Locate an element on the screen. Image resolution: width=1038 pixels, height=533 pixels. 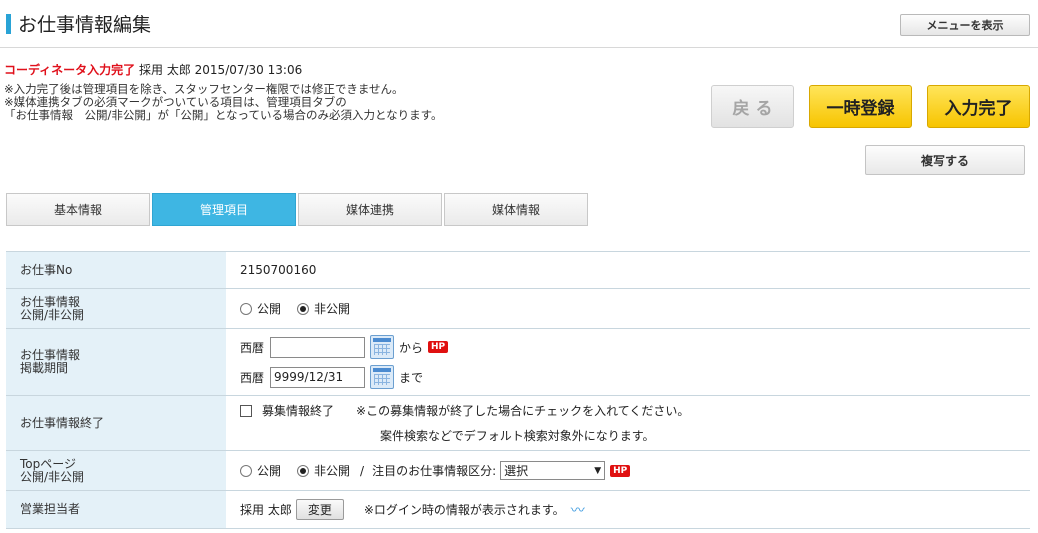
period-label: お仕事情報 掲載期間 is located at coordinates (116, 362).